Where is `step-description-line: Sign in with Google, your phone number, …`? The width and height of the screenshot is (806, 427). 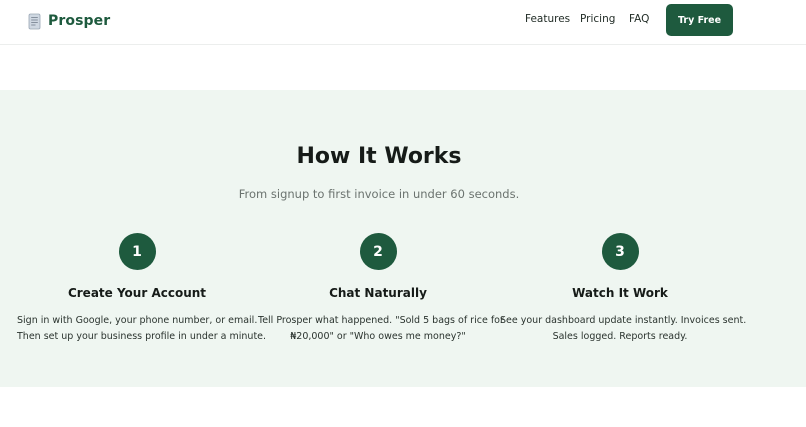
step-description-line: Sign in with Google, your phone number, … is located at coordinates (137, 320).